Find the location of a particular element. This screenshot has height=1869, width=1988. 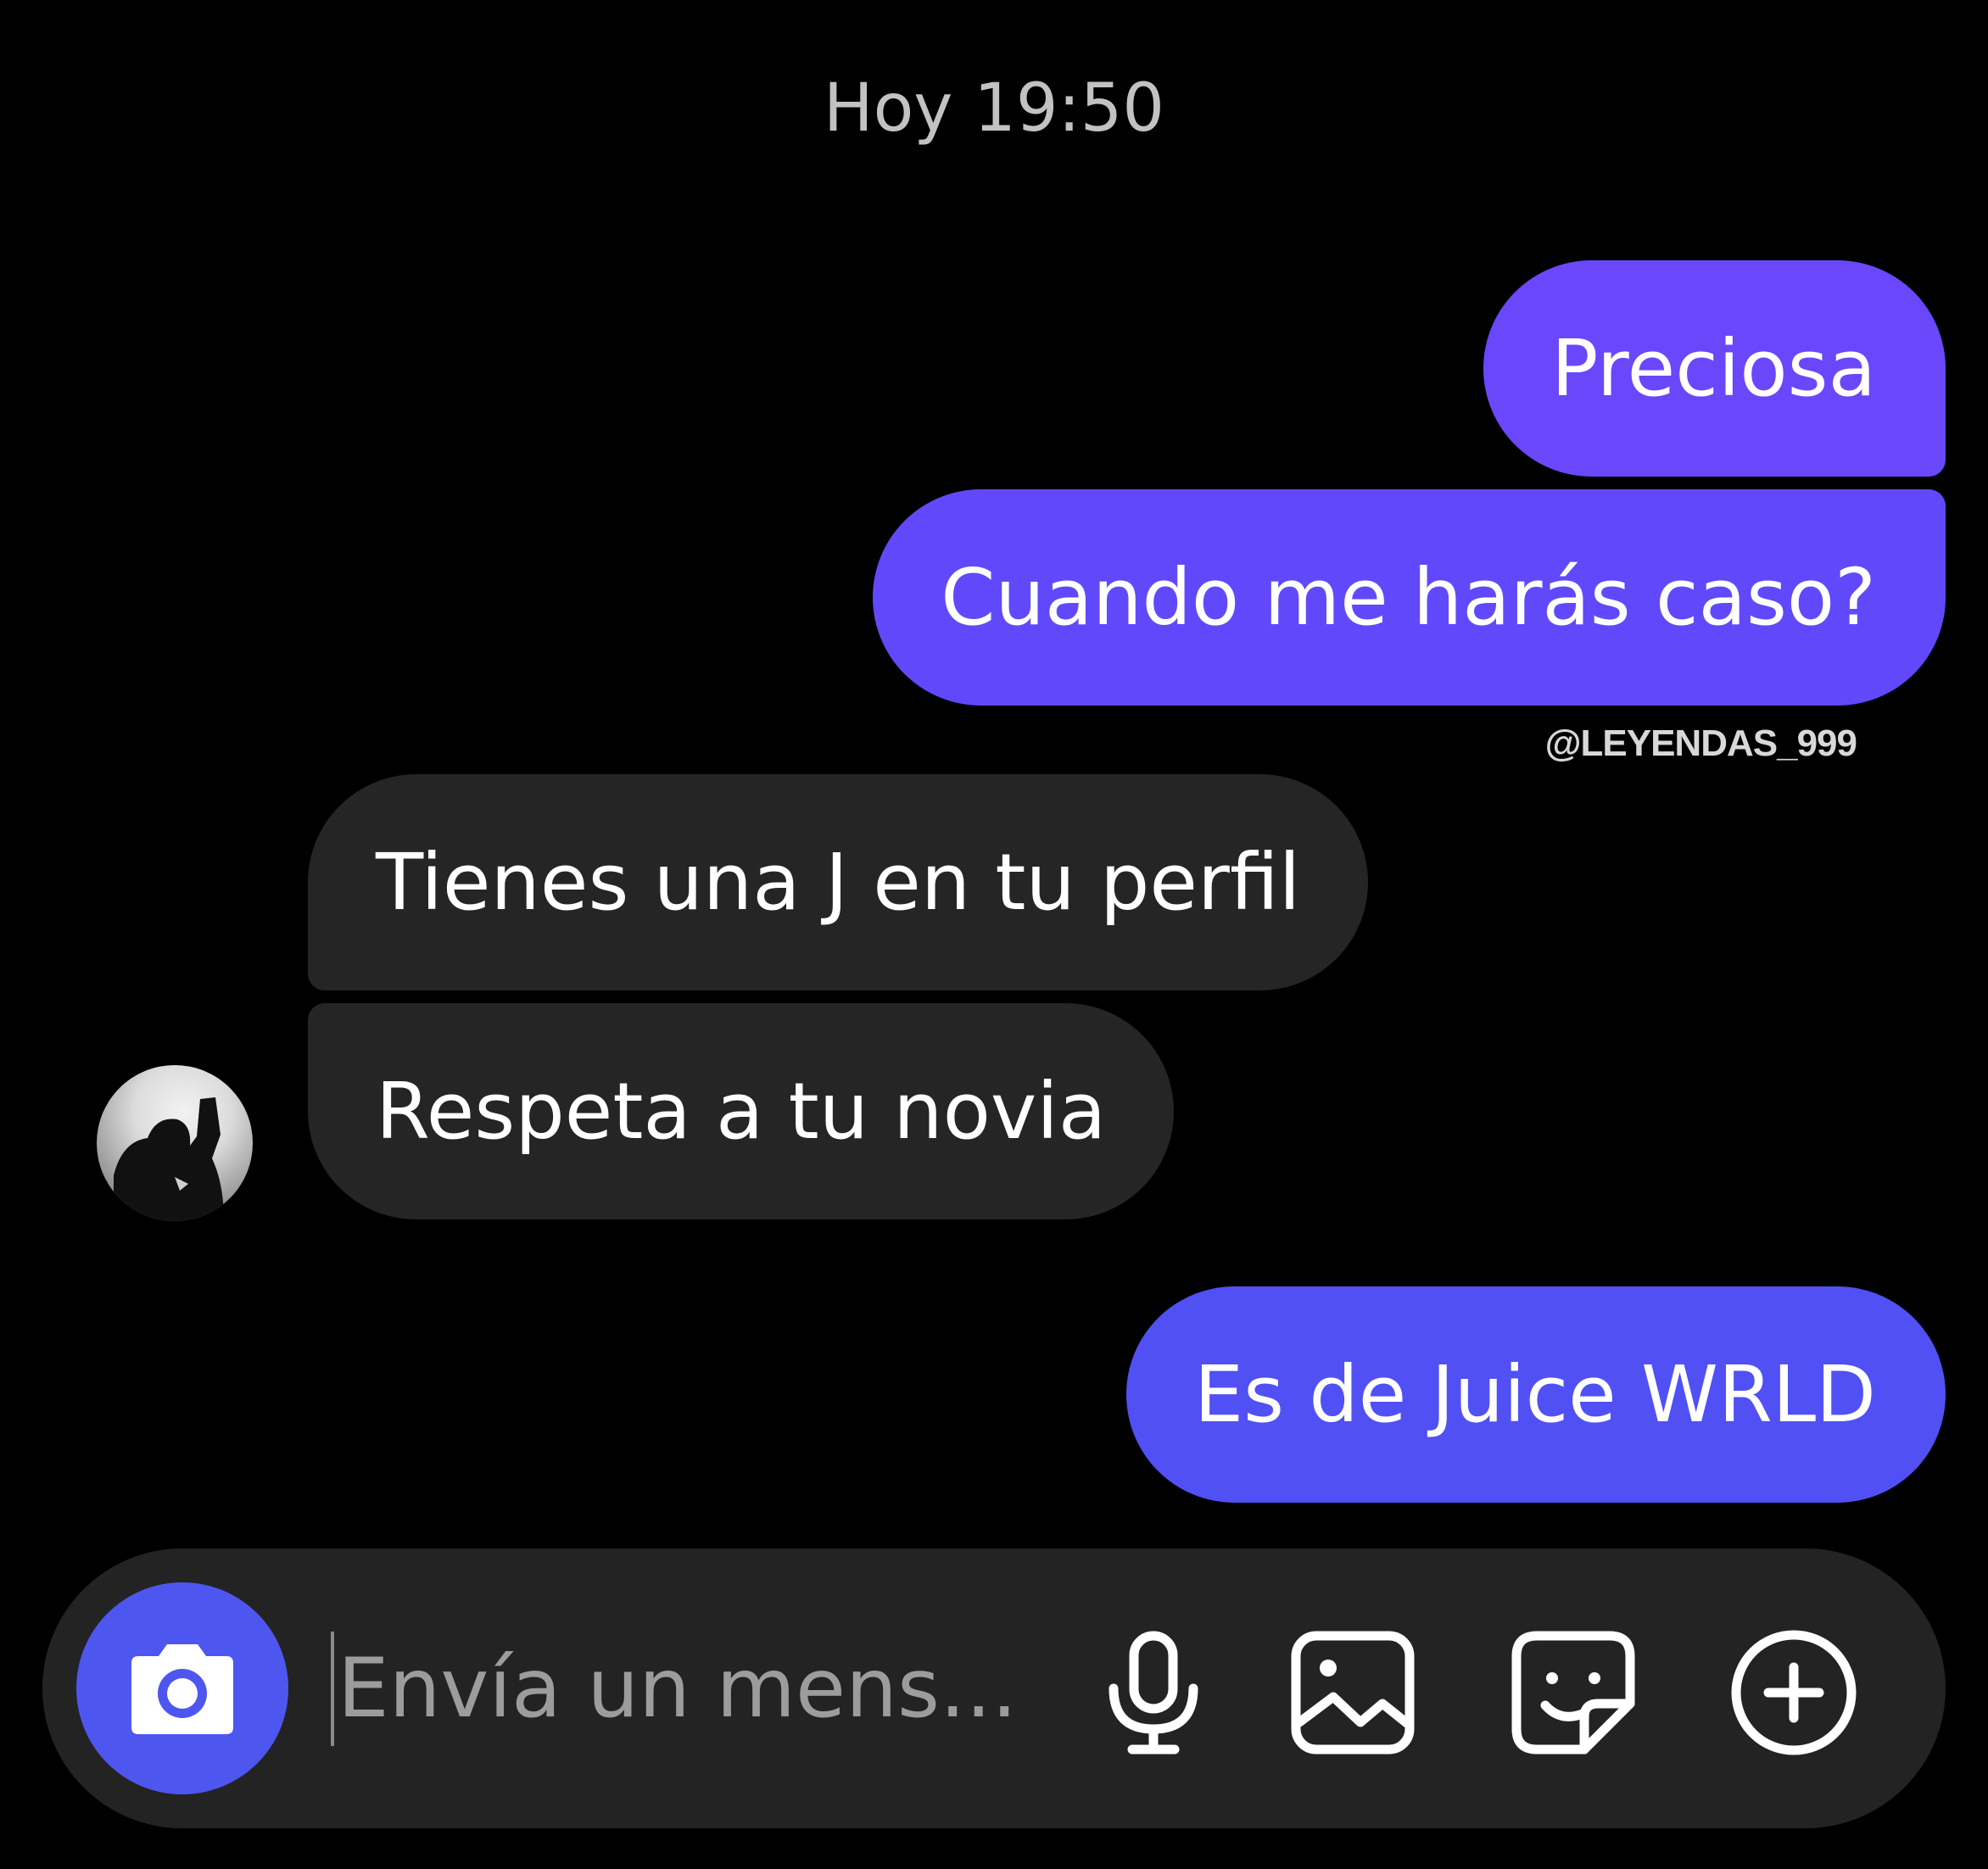

message-bubble-incoming: Tienes una J en tu perfil is located at coordinates (838, 882).